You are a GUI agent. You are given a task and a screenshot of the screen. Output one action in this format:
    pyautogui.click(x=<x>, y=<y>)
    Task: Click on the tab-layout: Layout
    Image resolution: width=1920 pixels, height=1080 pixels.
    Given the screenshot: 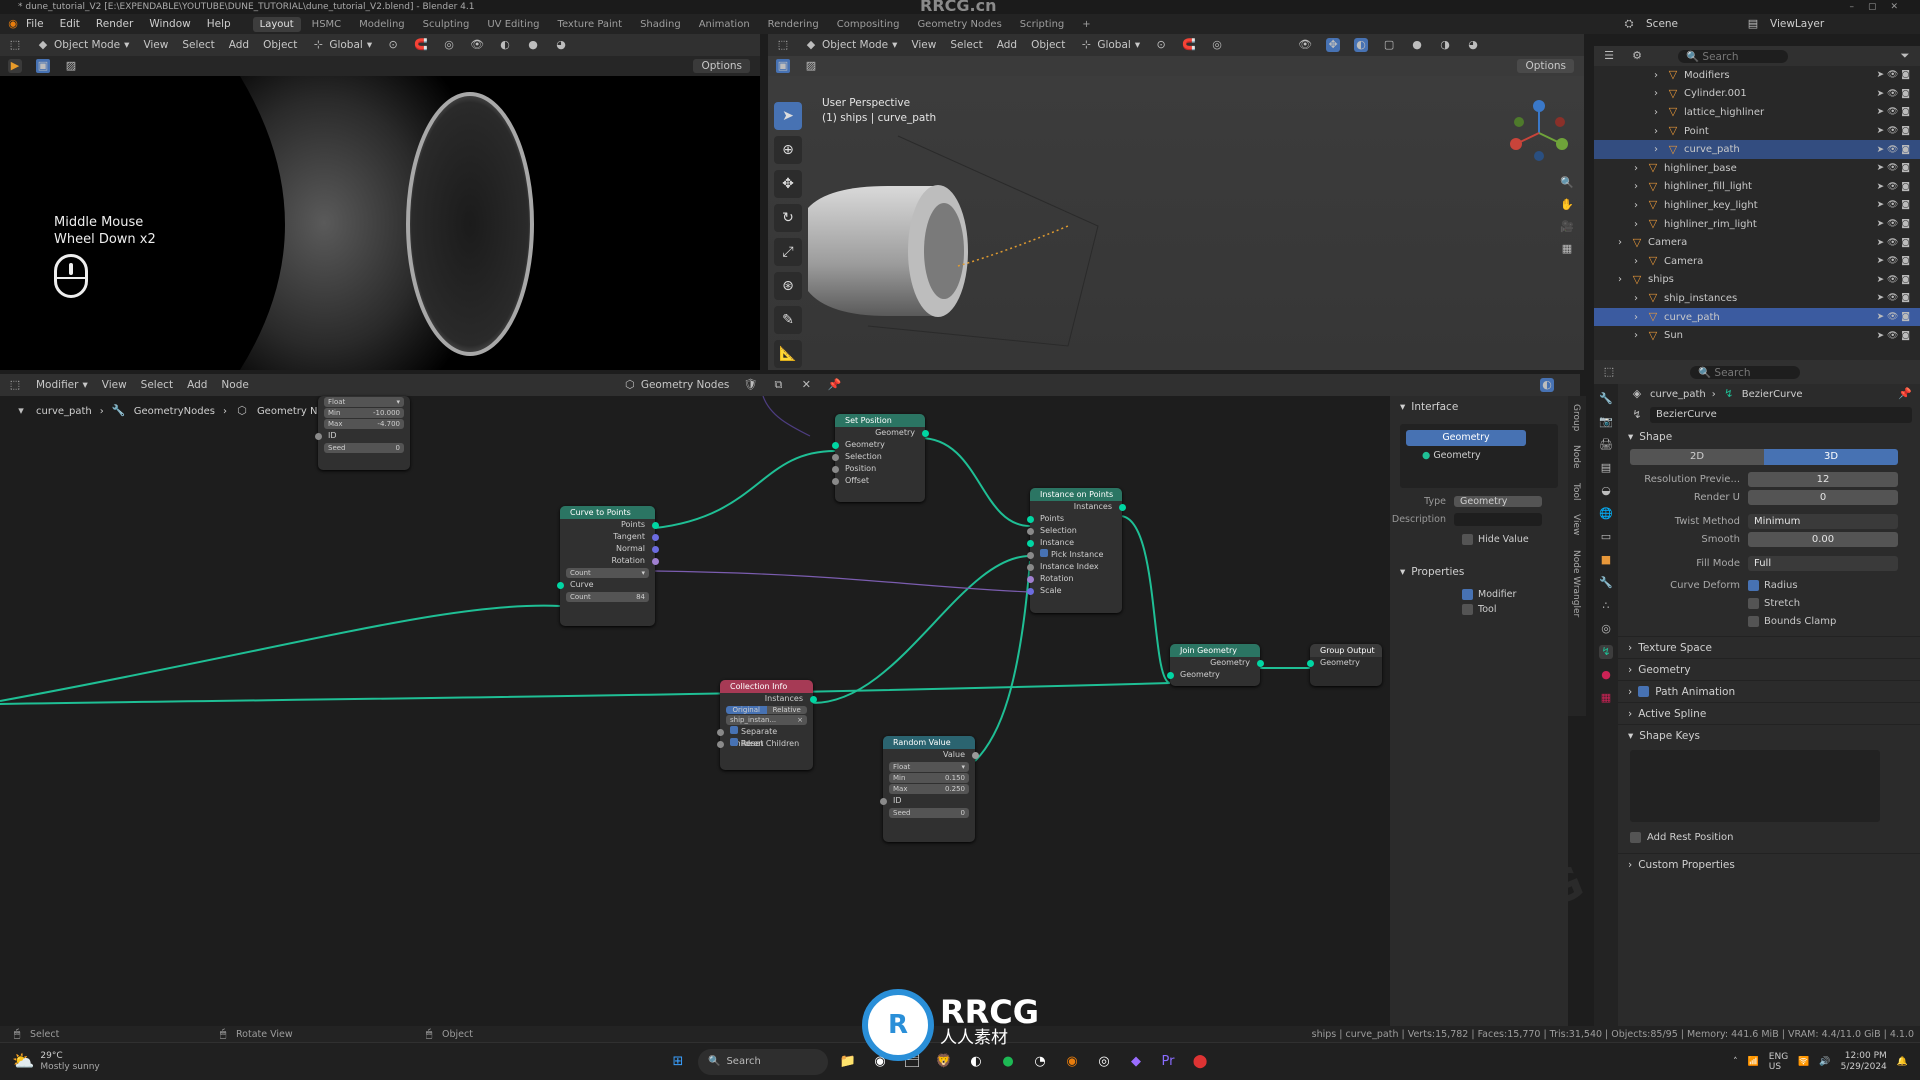 What is the action you would take?
    pyautogui.click(x=276, y=24)
    